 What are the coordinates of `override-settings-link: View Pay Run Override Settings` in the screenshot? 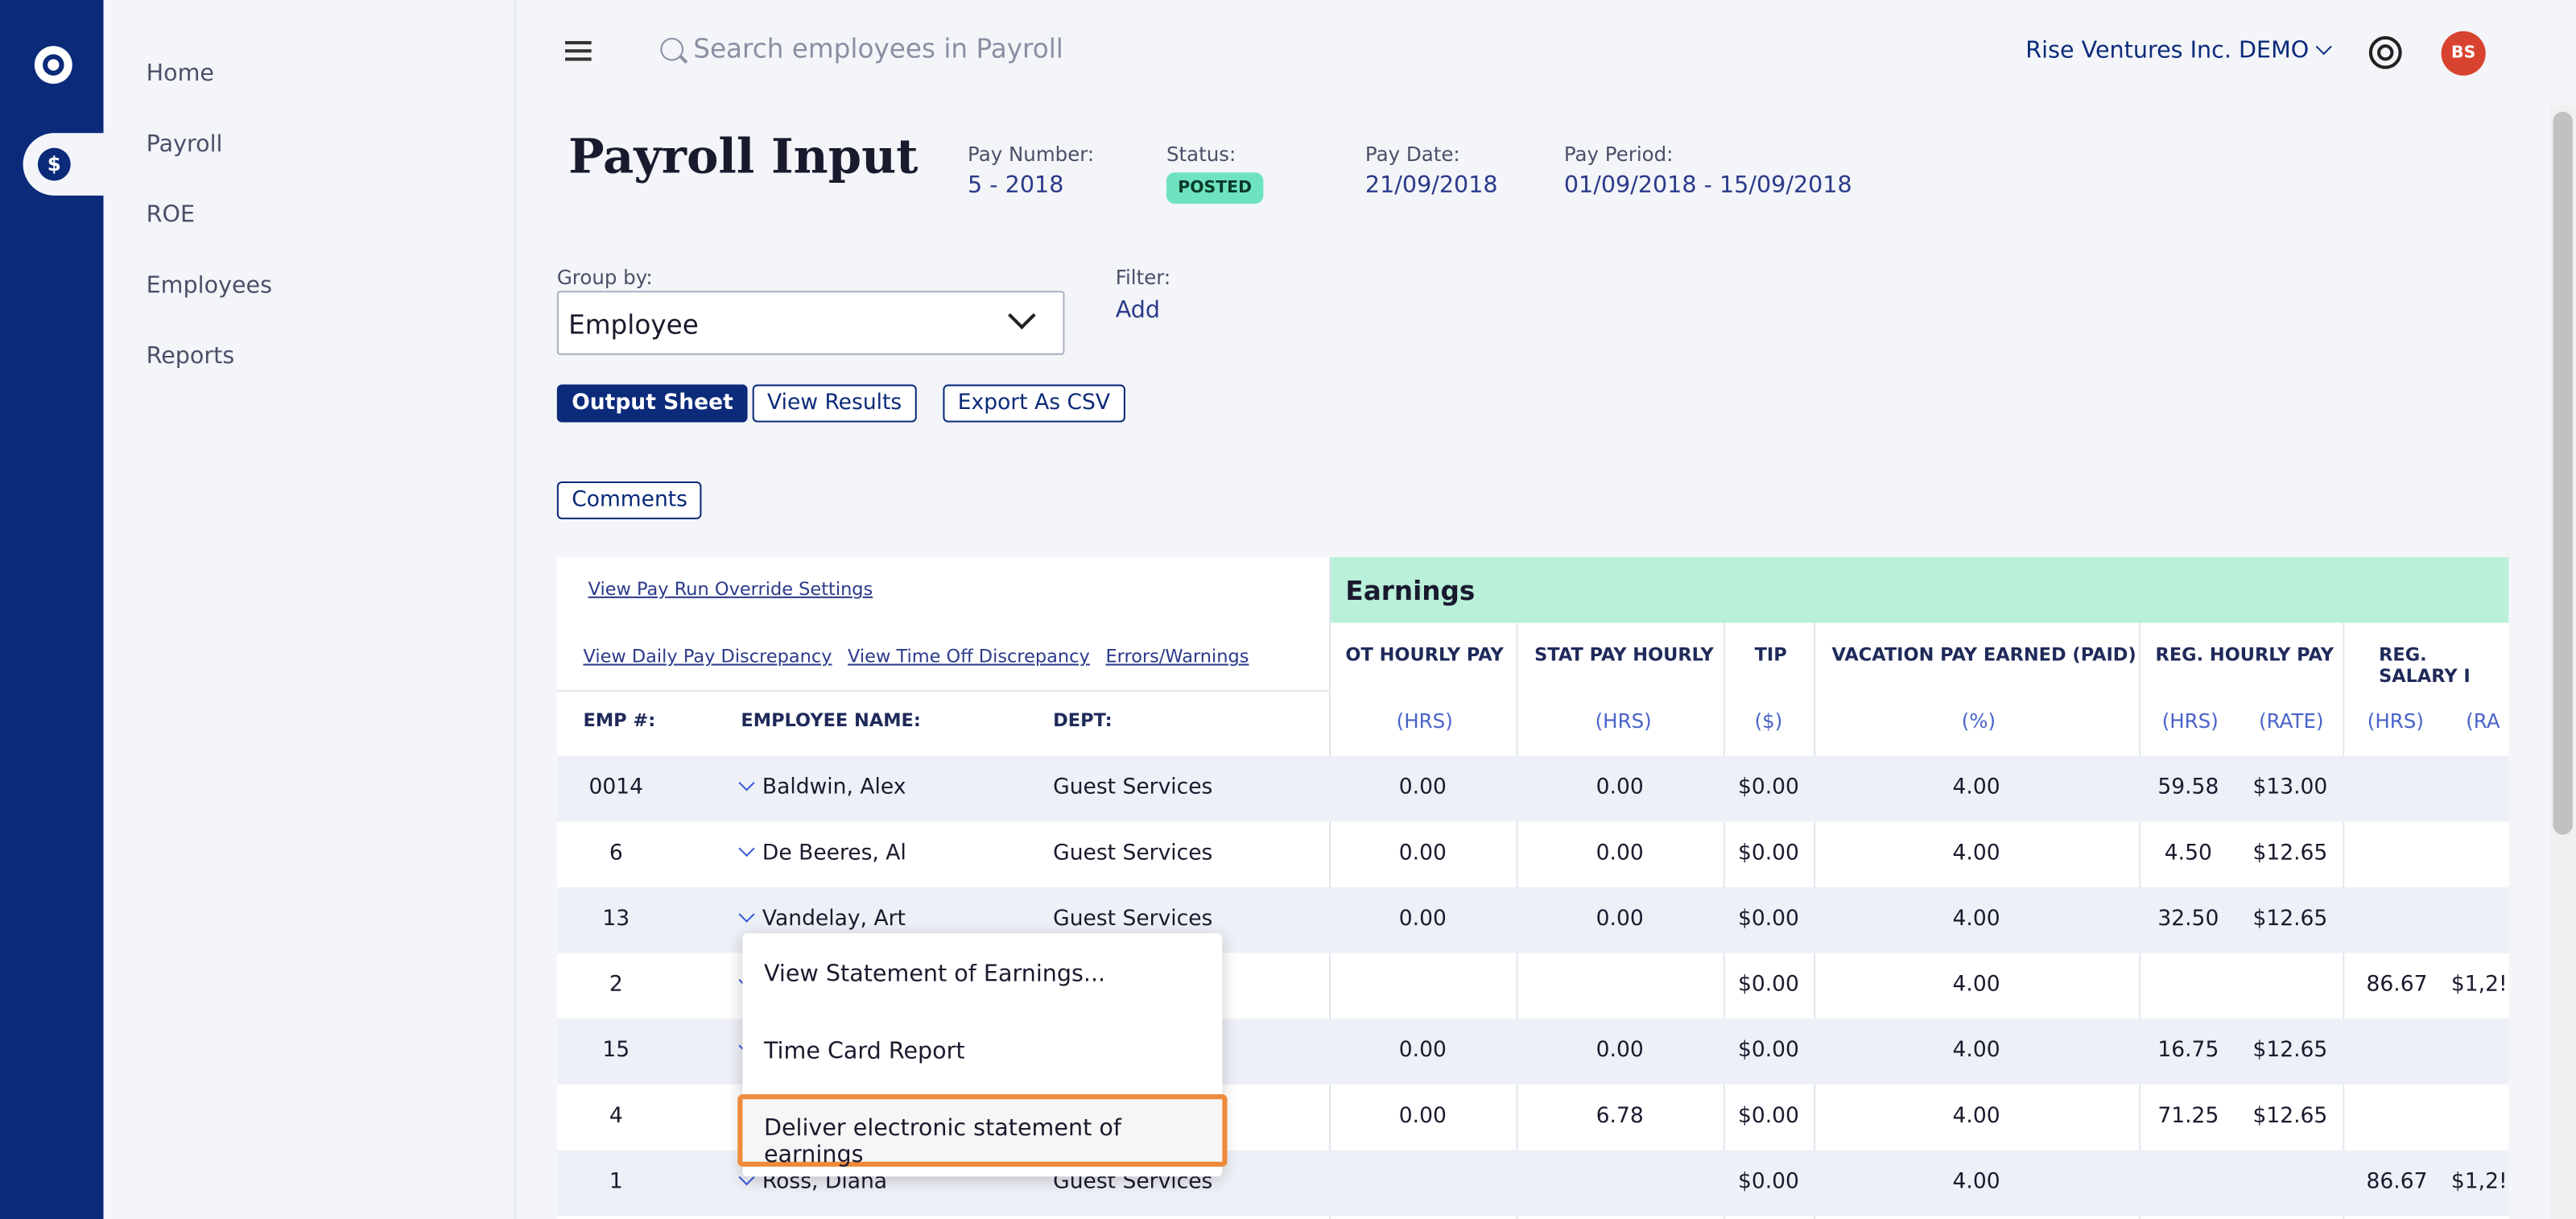 It's located at (730, 589).